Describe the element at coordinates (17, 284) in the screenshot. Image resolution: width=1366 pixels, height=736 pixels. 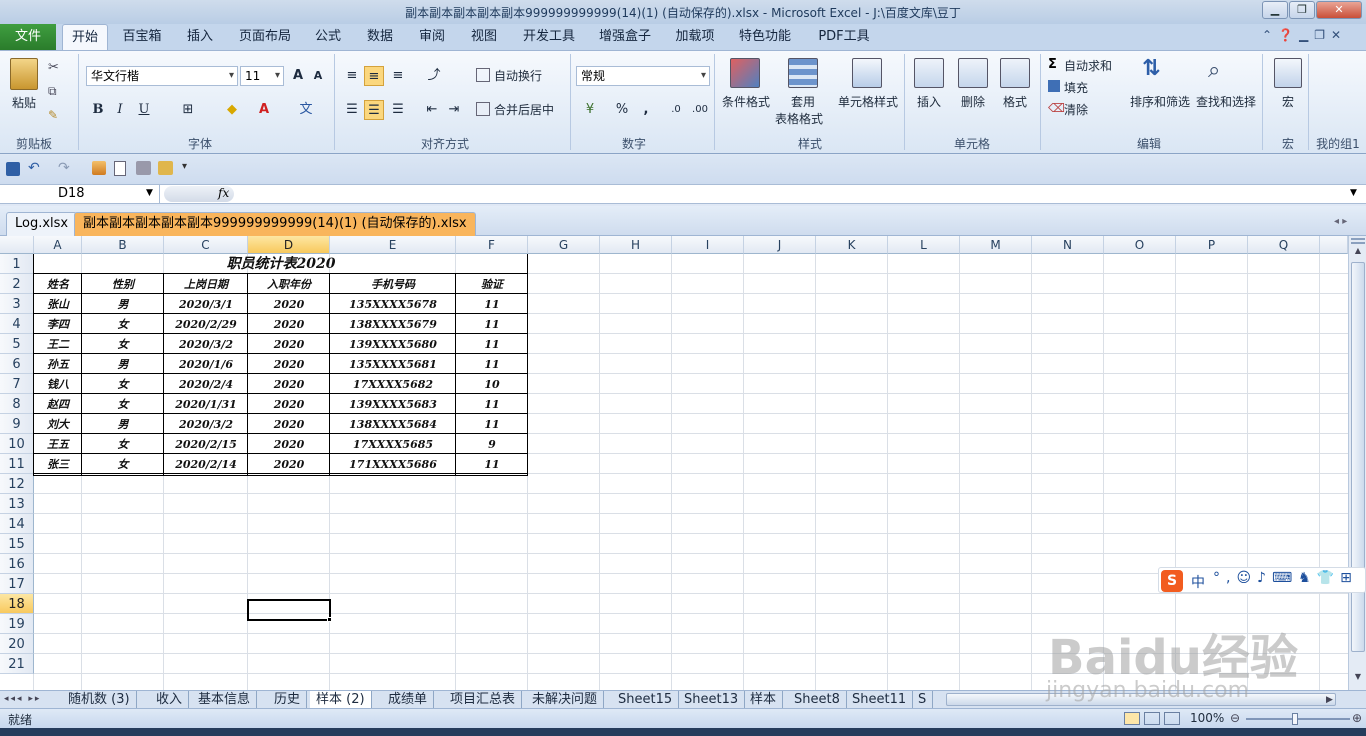
I see `row-header: 2` at that location.